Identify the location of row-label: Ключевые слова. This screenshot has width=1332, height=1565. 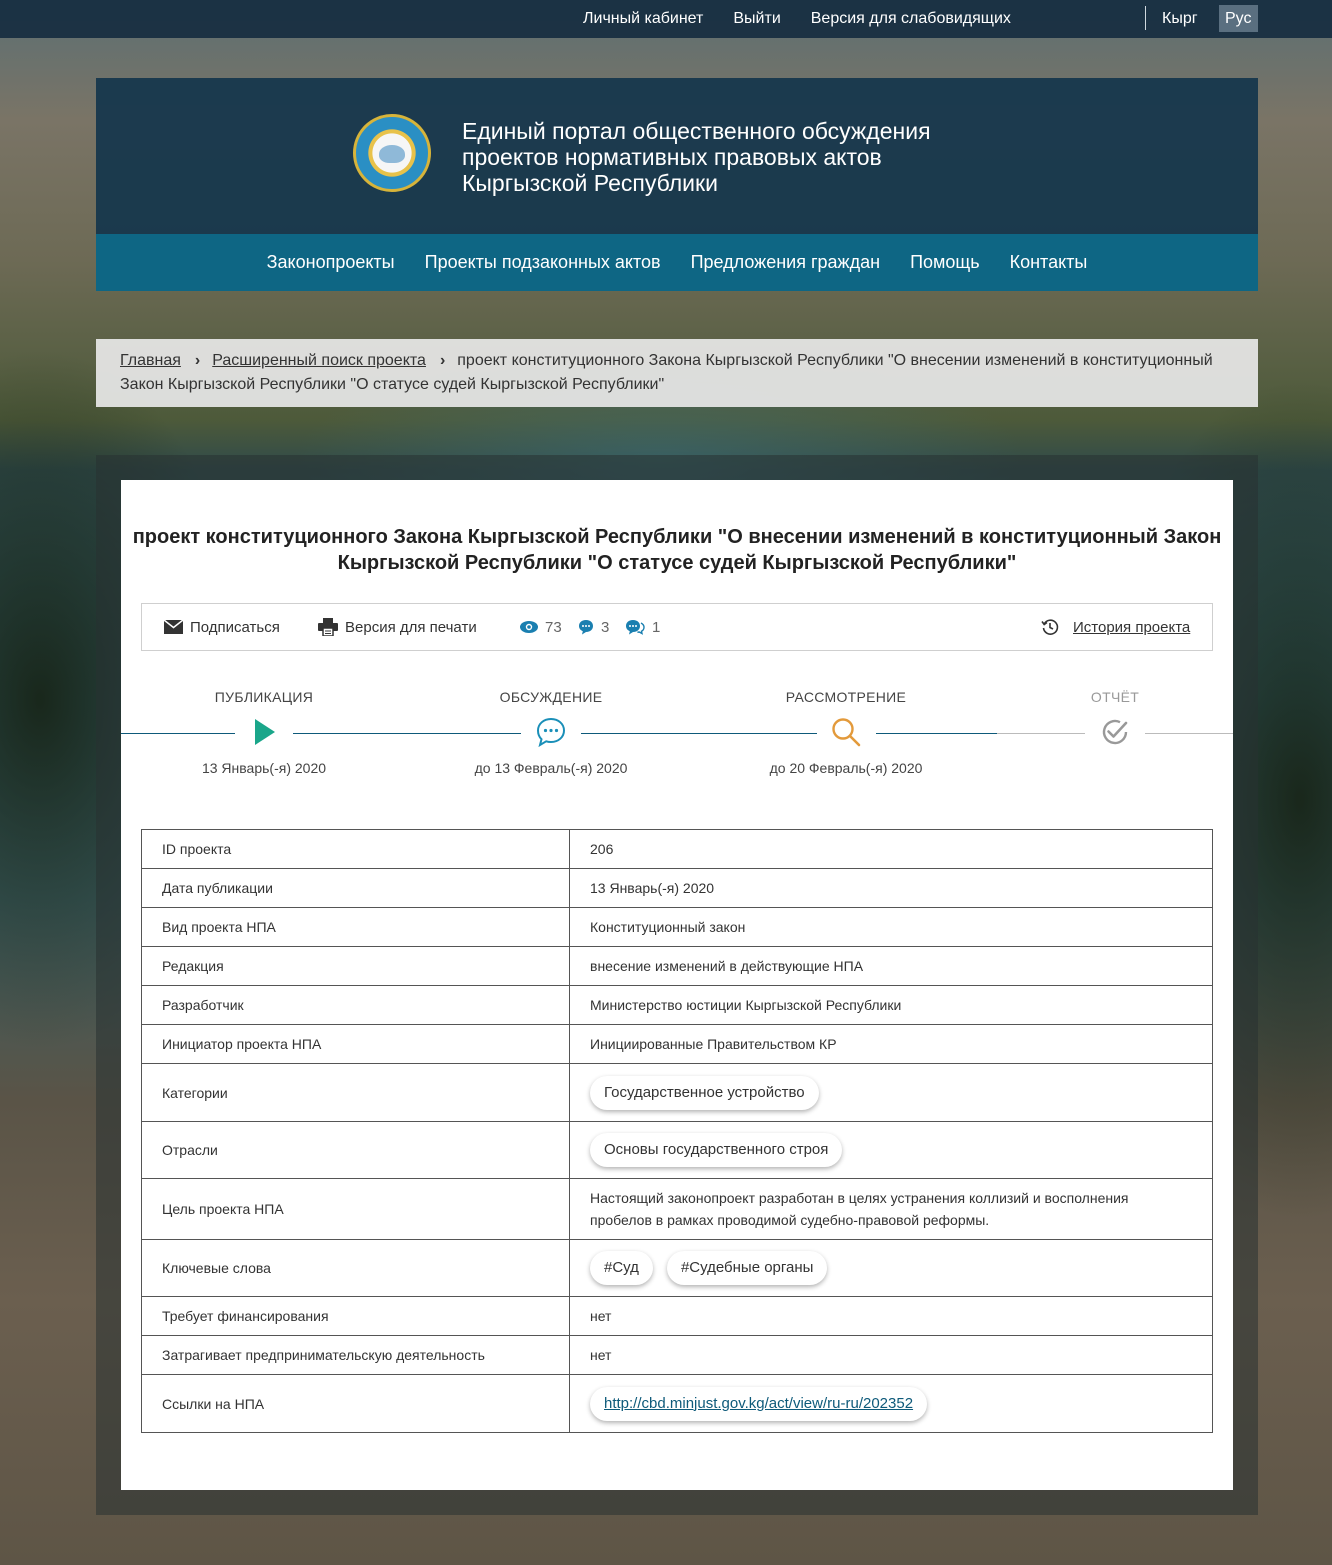
(355, 1268).